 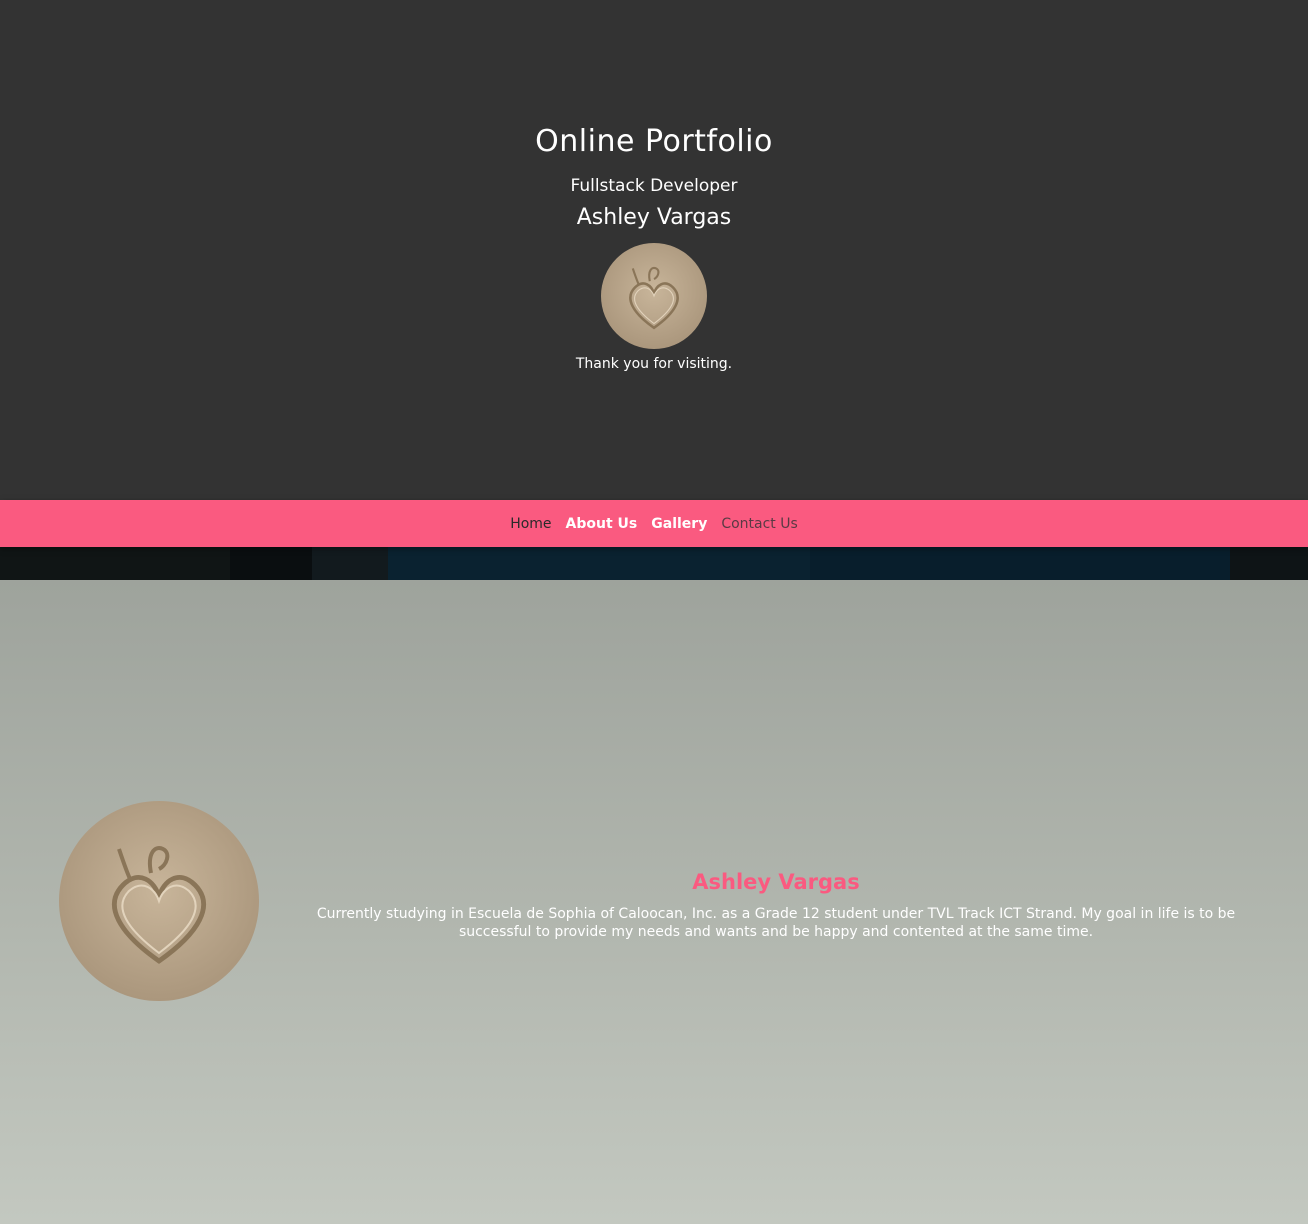 I want to click on about-avatar, so click(x=159, y=901).